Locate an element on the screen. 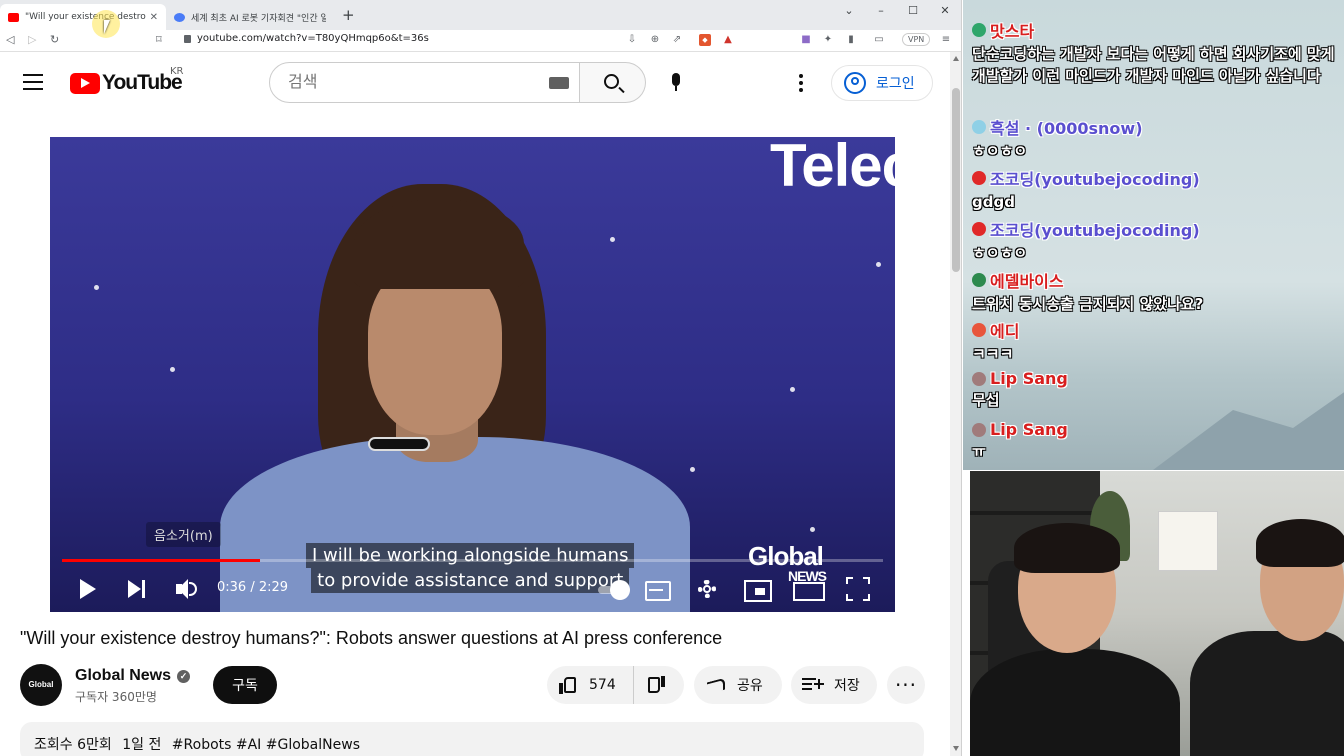 The image size is (1344, 756). browser-menu-icon: ≡ is located at coordinates (946, 40).